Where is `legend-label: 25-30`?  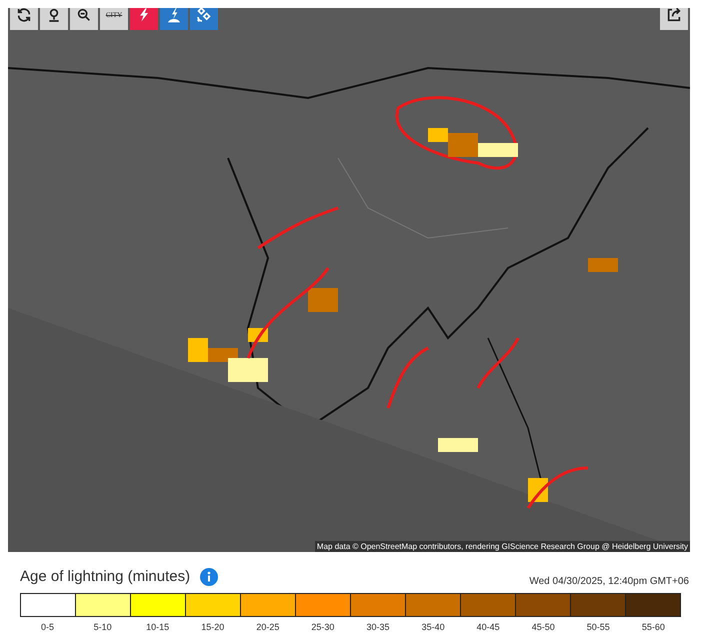
legend-label: 25-30 is located at coordinates (322, 627).